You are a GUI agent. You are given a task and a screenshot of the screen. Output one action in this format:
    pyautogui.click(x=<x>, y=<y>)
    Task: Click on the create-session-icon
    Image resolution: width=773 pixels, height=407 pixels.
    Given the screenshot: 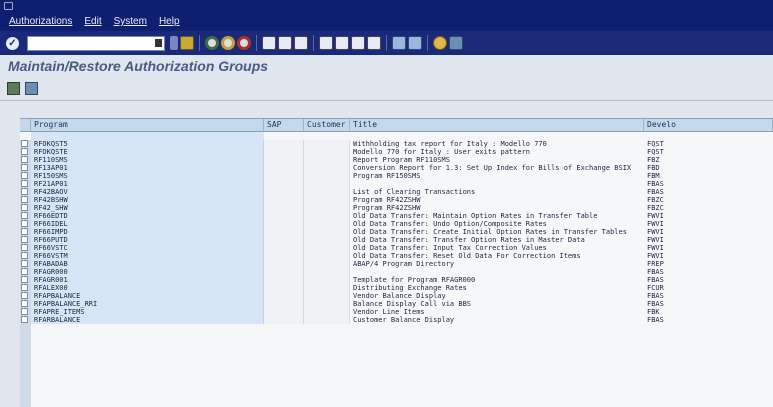 What is the action you would take?
    pyautogui.click(x=399, y=43)
    